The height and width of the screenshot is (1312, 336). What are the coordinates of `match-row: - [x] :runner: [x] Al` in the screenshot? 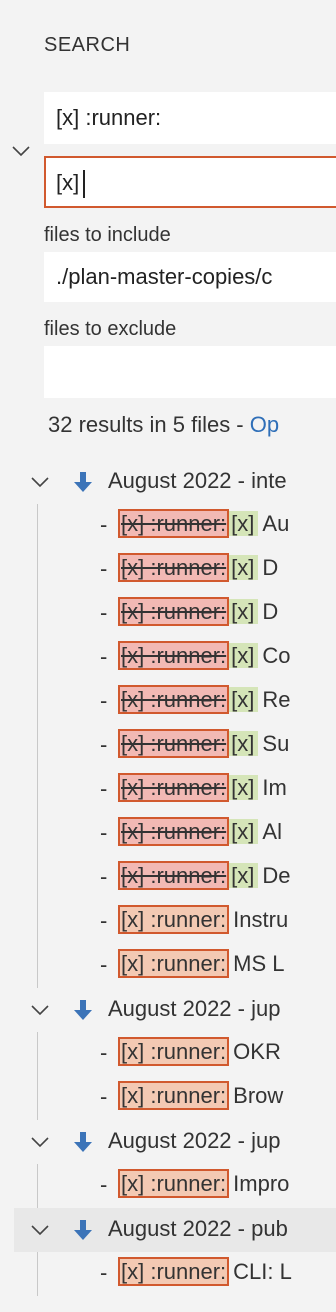 It's located at (168, 834).